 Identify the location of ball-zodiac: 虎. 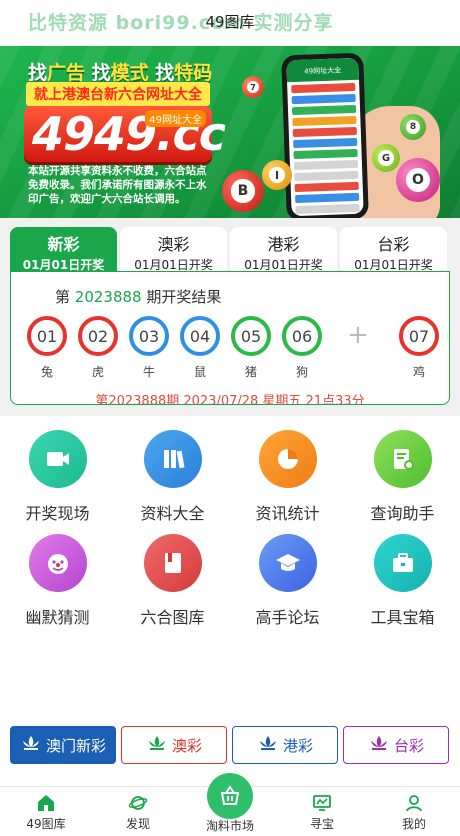
(97, 372).